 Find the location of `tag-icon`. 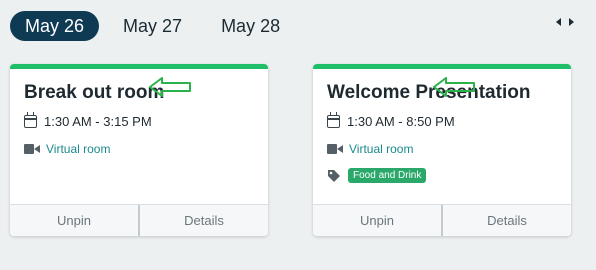

tag-icon is located at coordinates (334, 175).